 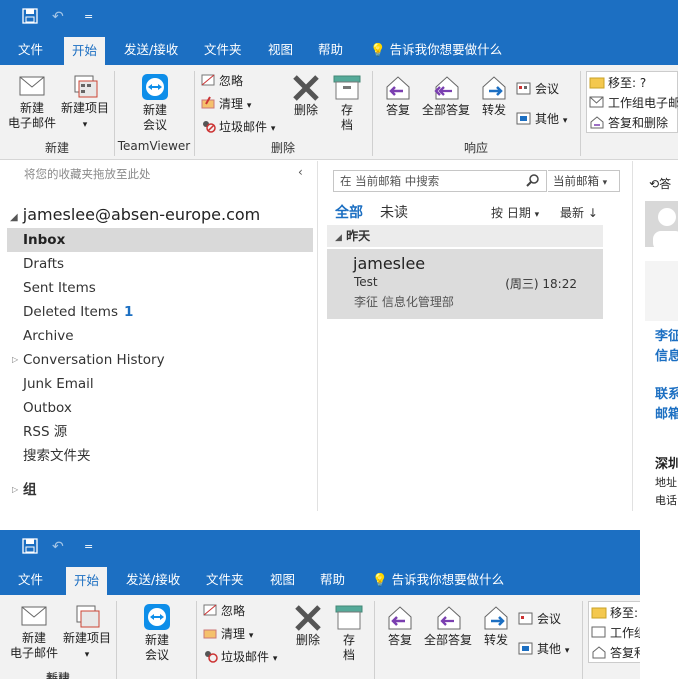 I want to click on groups-header: ▷ 组, so click(x=160, y=490).